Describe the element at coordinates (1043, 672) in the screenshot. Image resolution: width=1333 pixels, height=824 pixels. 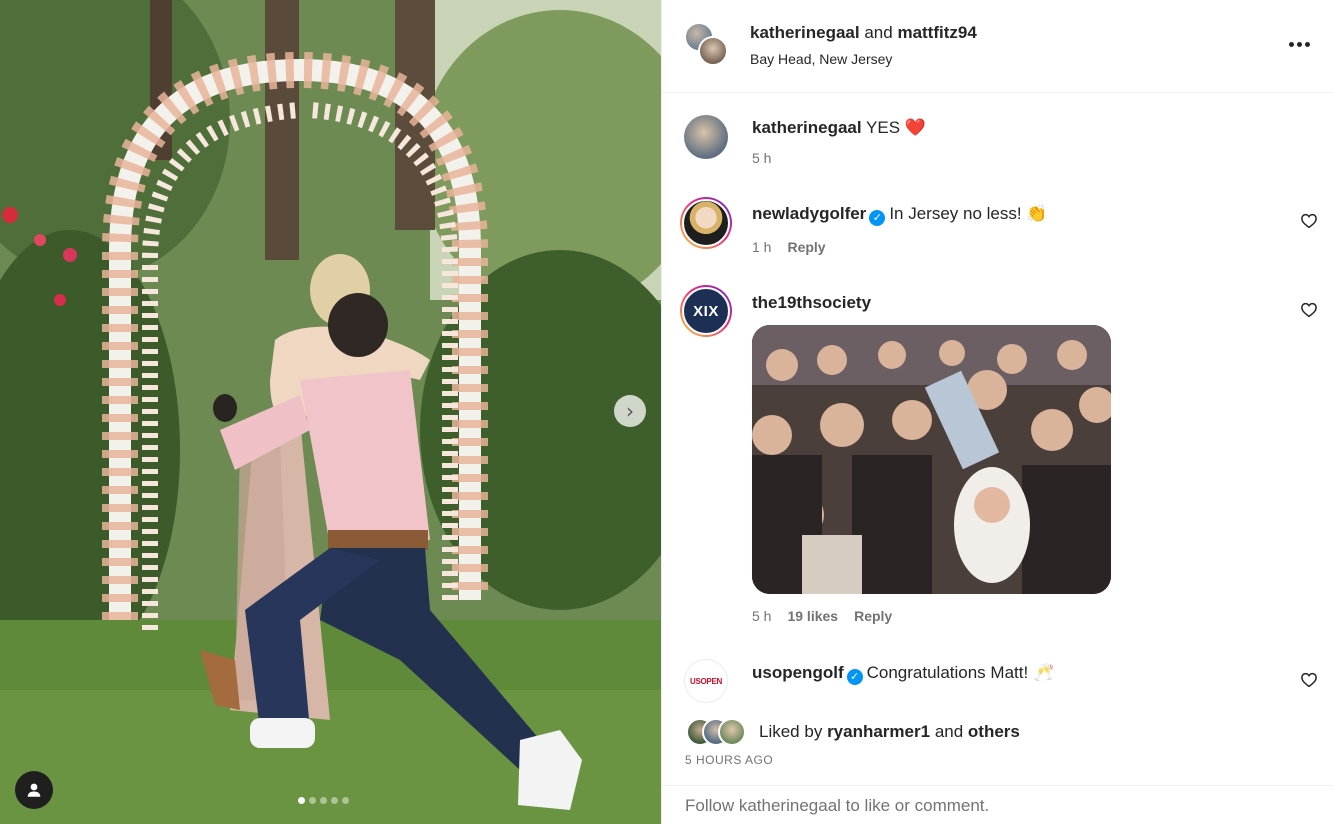
I see `champagne-emoji: 🥂` at that location.